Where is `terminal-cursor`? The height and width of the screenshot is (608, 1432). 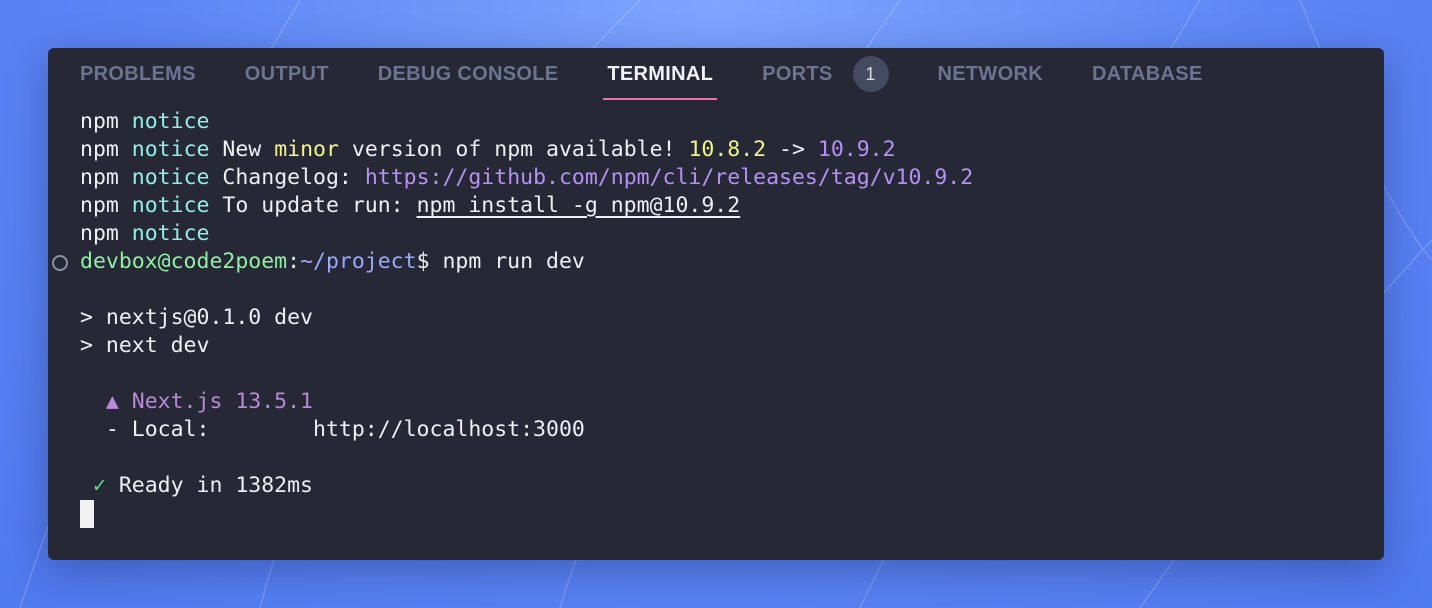
terminal-cursor is located at coordinates (87, 514).